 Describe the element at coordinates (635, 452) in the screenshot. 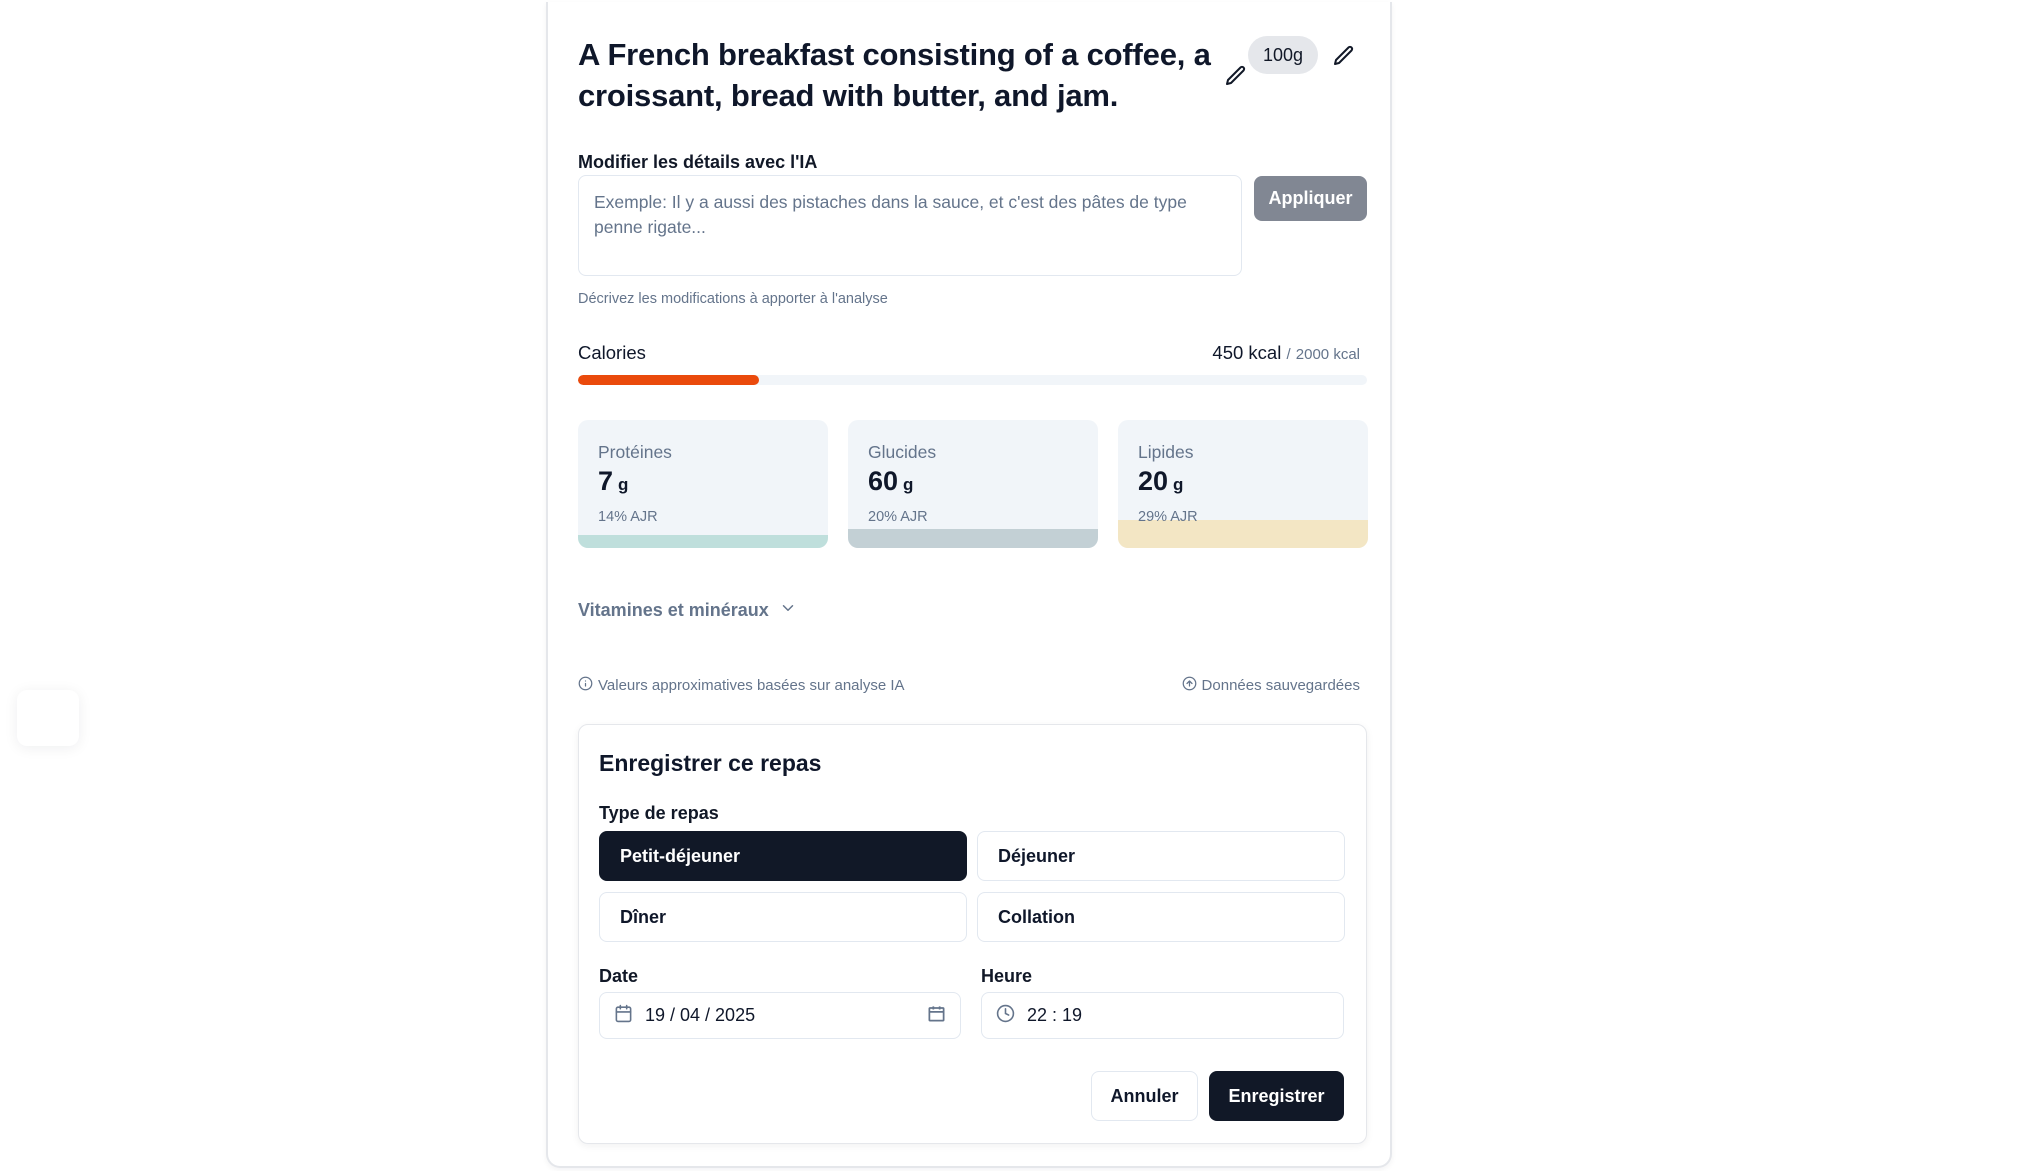

I see `macro-name: Protéines` at that location.